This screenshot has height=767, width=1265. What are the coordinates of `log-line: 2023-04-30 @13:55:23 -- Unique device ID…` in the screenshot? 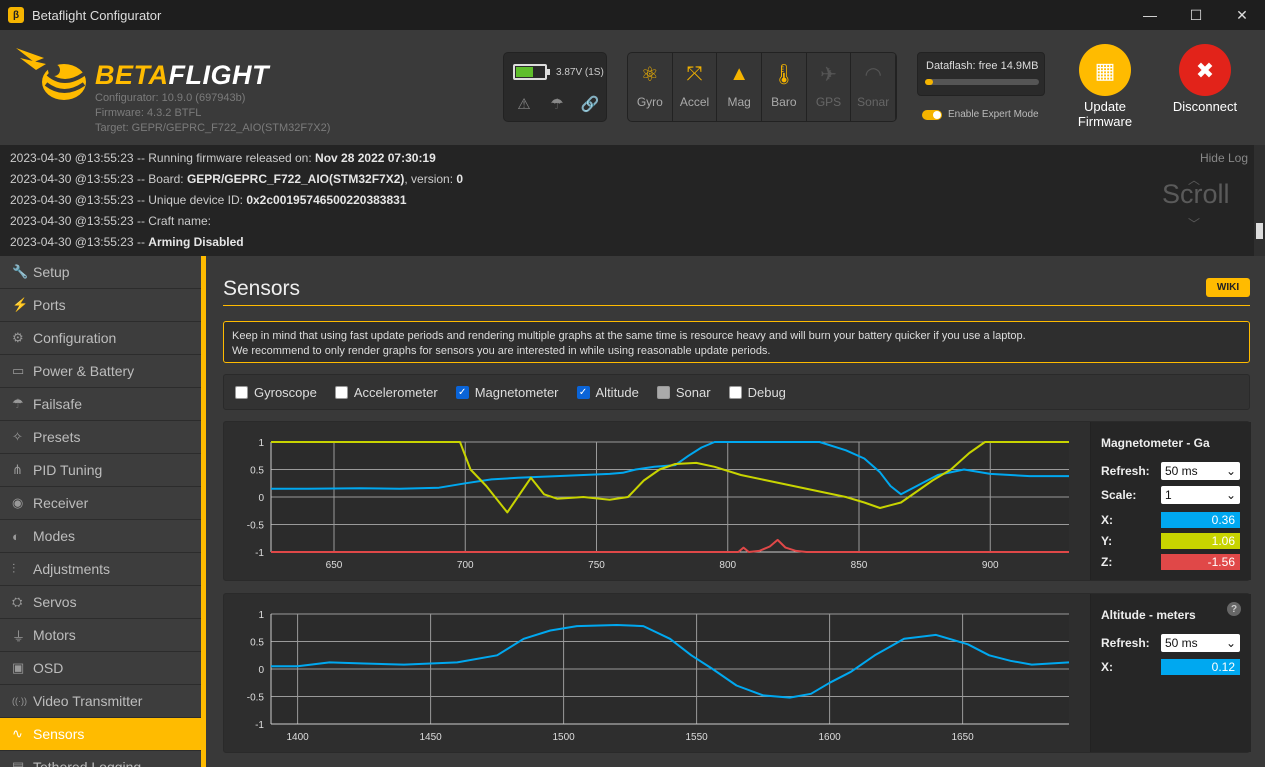 It's located at (208, 200).